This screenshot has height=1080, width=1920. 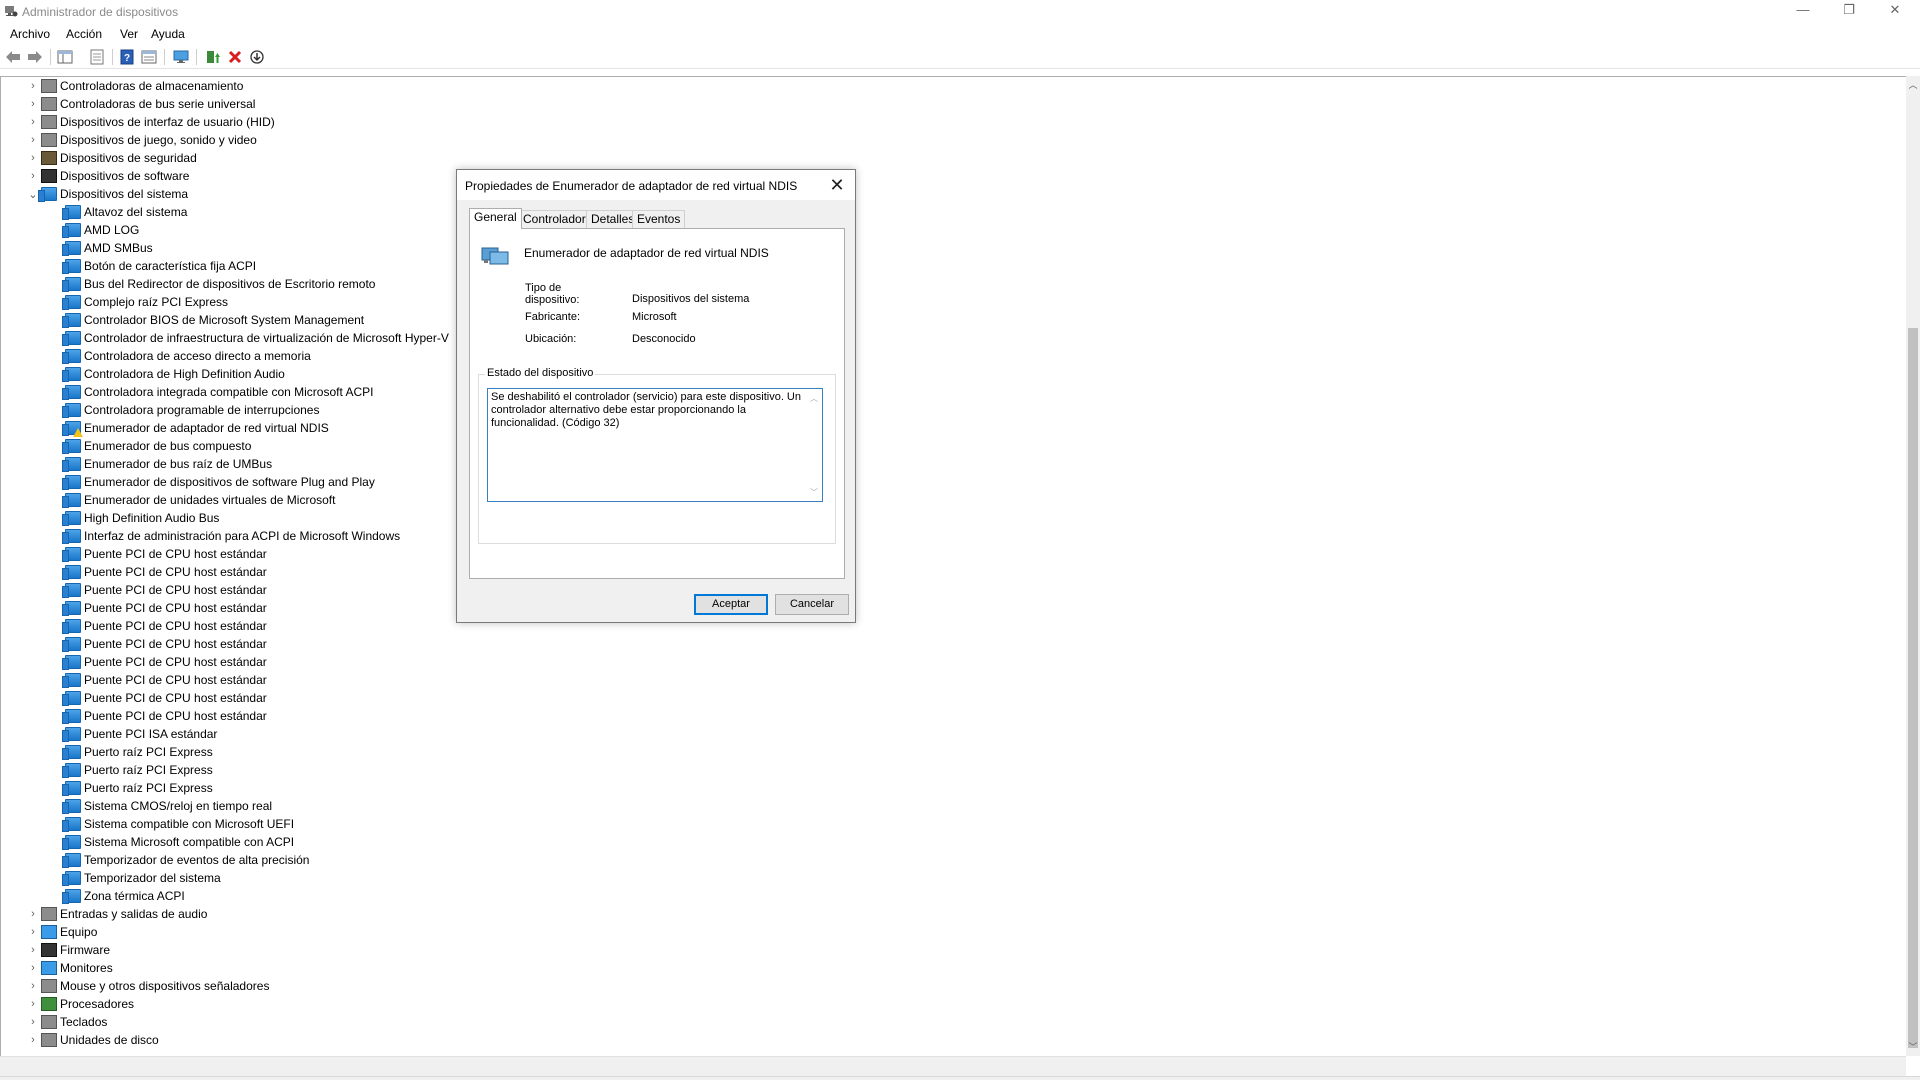 I want to click on tree-category: › Dispositivos de software, so click(x=108, y=176).